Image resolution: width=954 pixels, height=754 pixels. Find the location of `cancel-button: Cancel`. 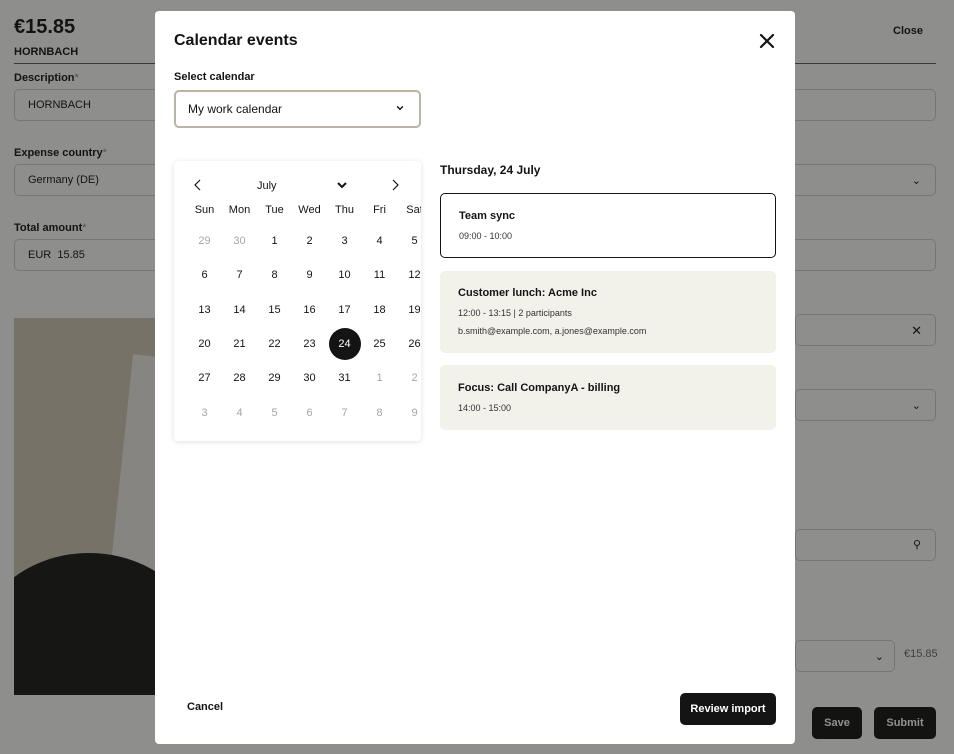

cancel-button: Cancel is located at coordinates (205, 707).